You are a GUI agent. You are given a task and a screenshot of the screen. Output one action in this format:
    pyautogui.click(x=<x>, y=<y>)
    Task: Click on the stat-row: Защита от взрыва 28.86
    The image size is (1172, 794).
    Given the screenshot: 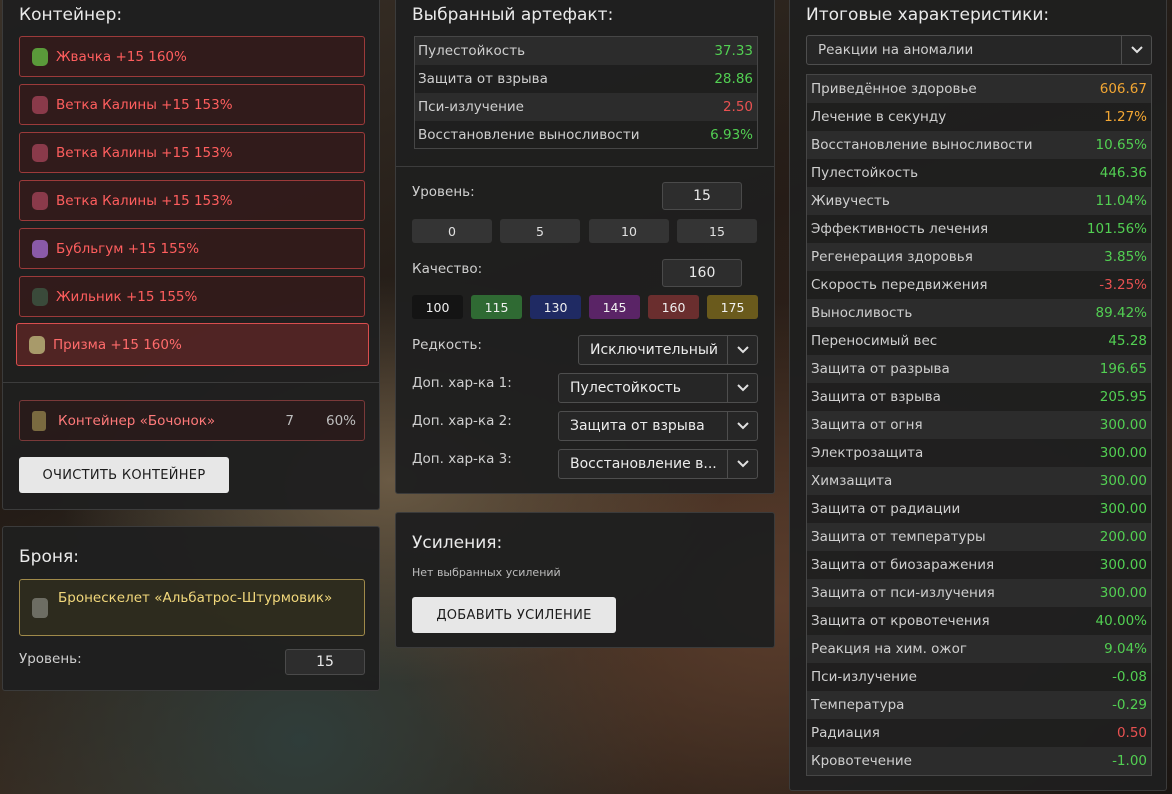 What is the action you would take?
    pyautogui.click(x=586, y=79)
    